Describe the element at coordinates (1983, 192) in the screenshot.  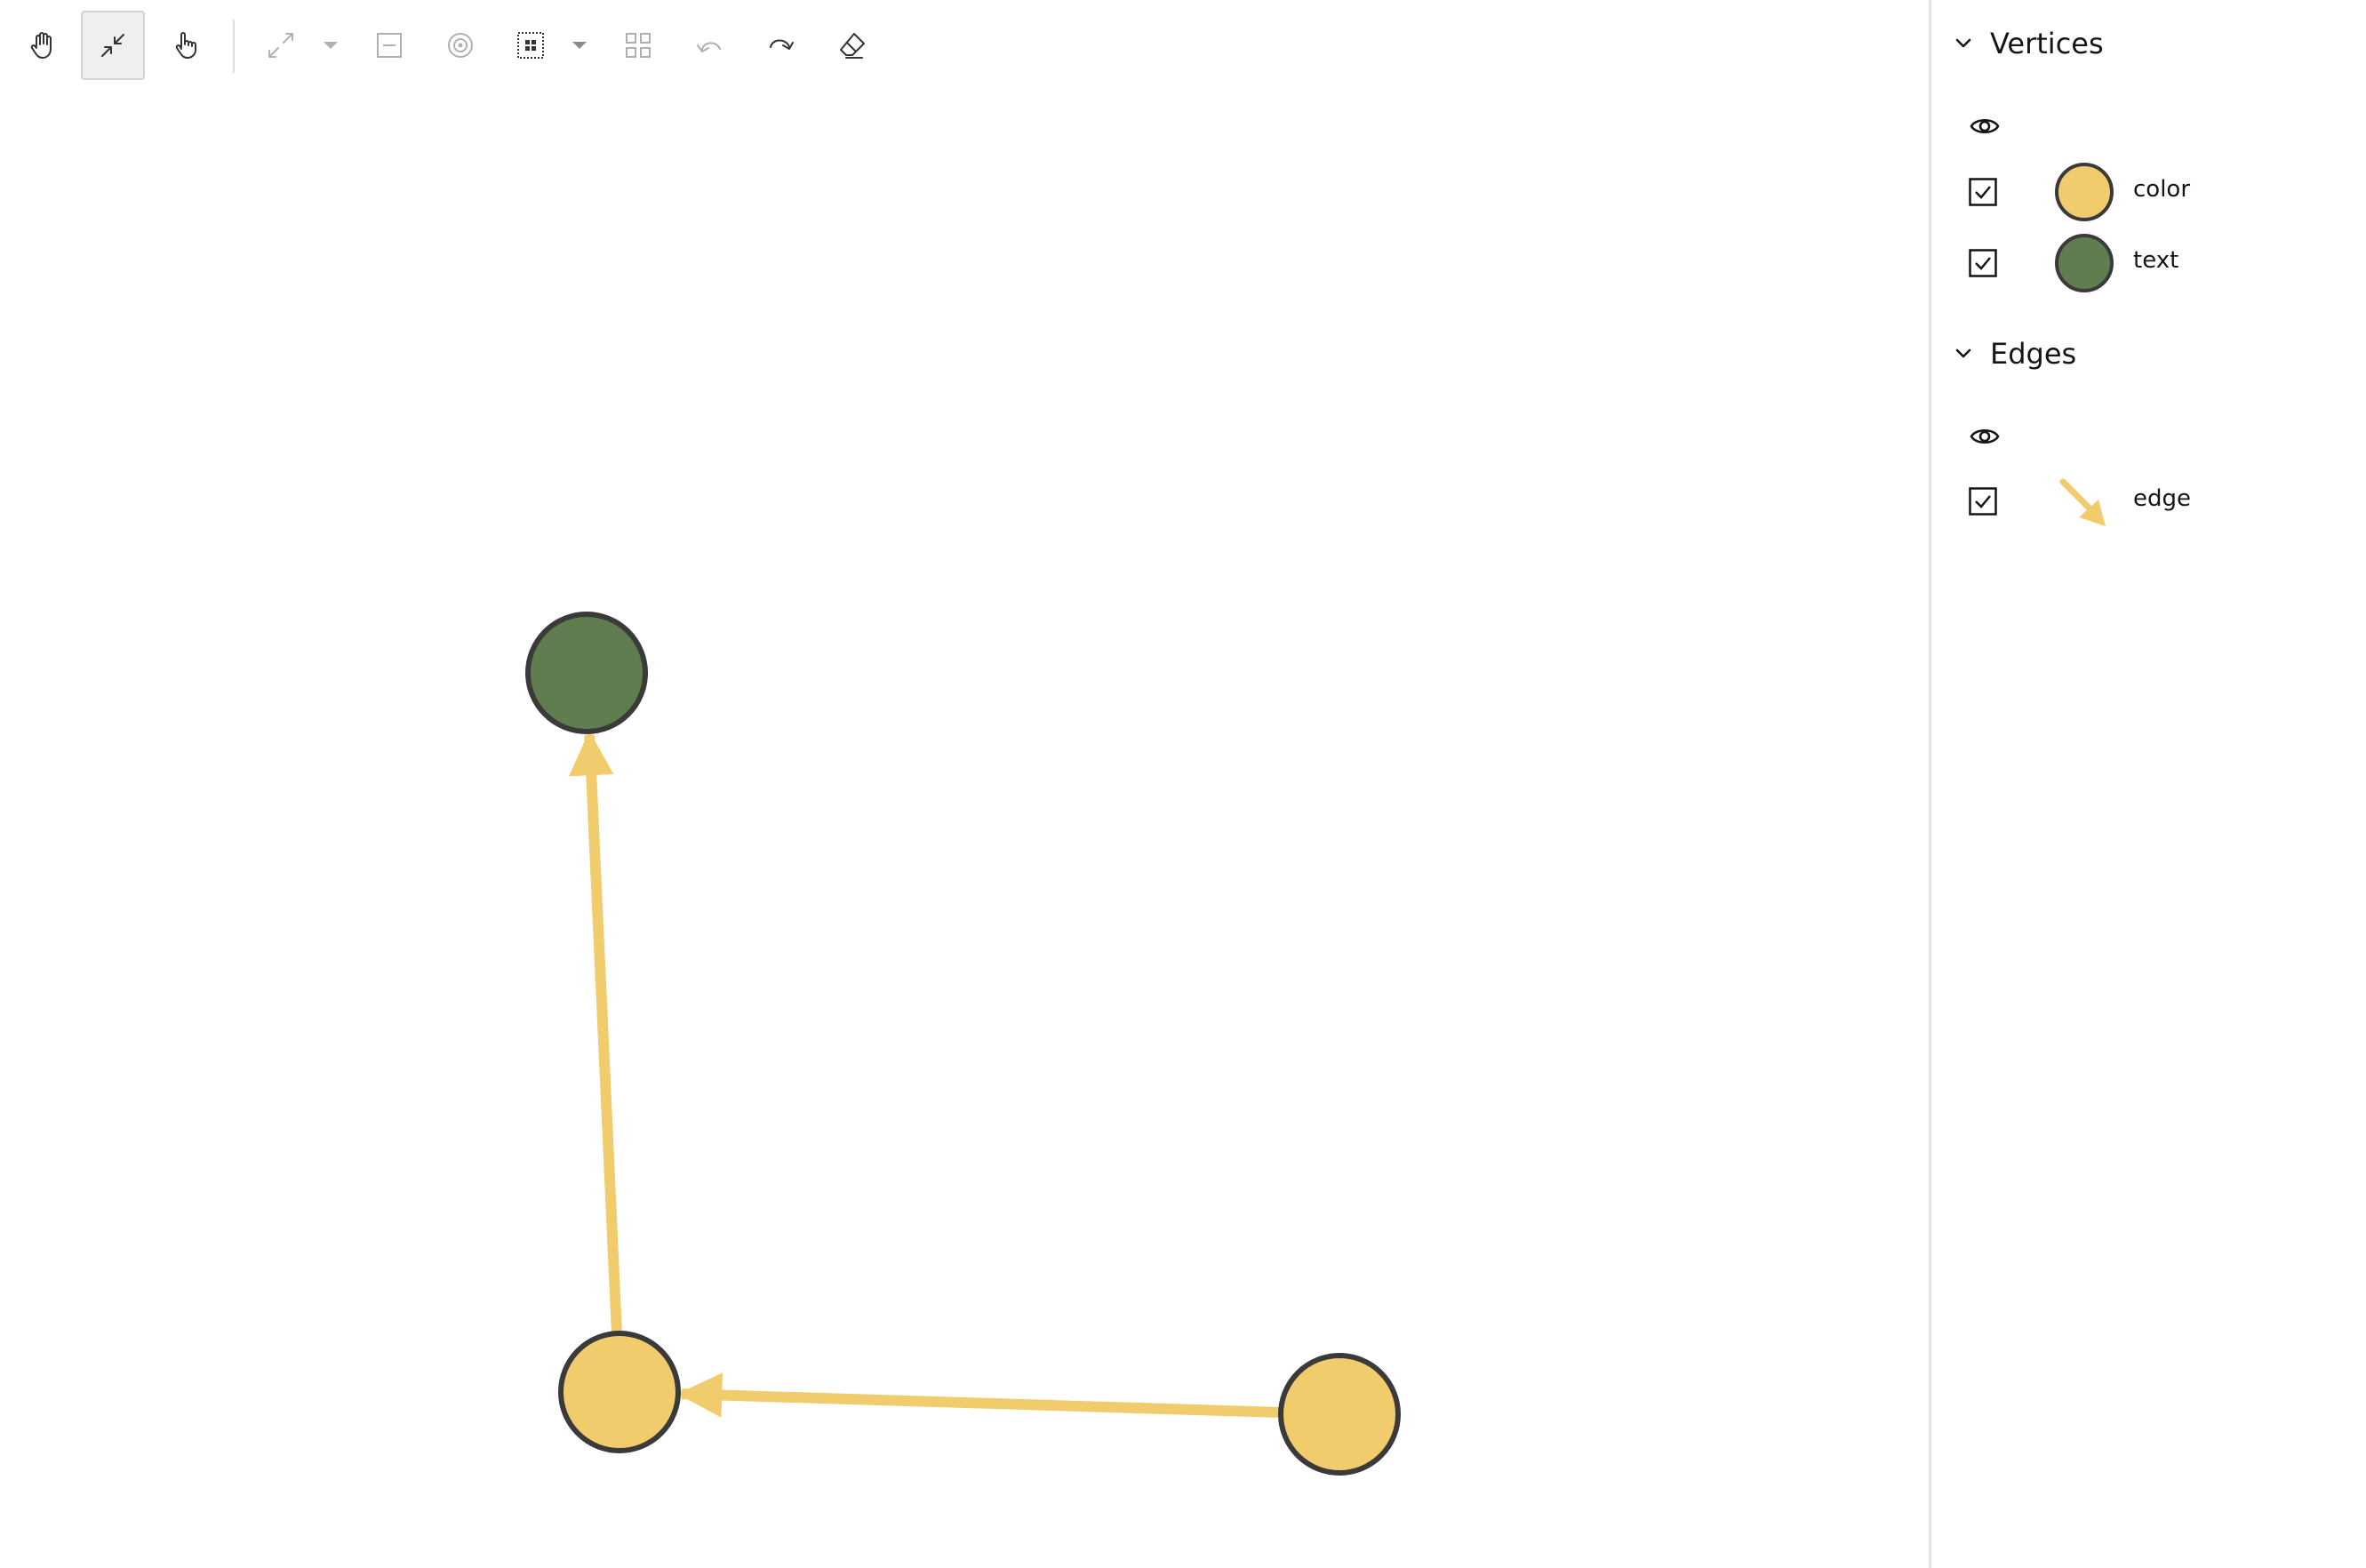
I see `legend-checkbox-color` at that location.